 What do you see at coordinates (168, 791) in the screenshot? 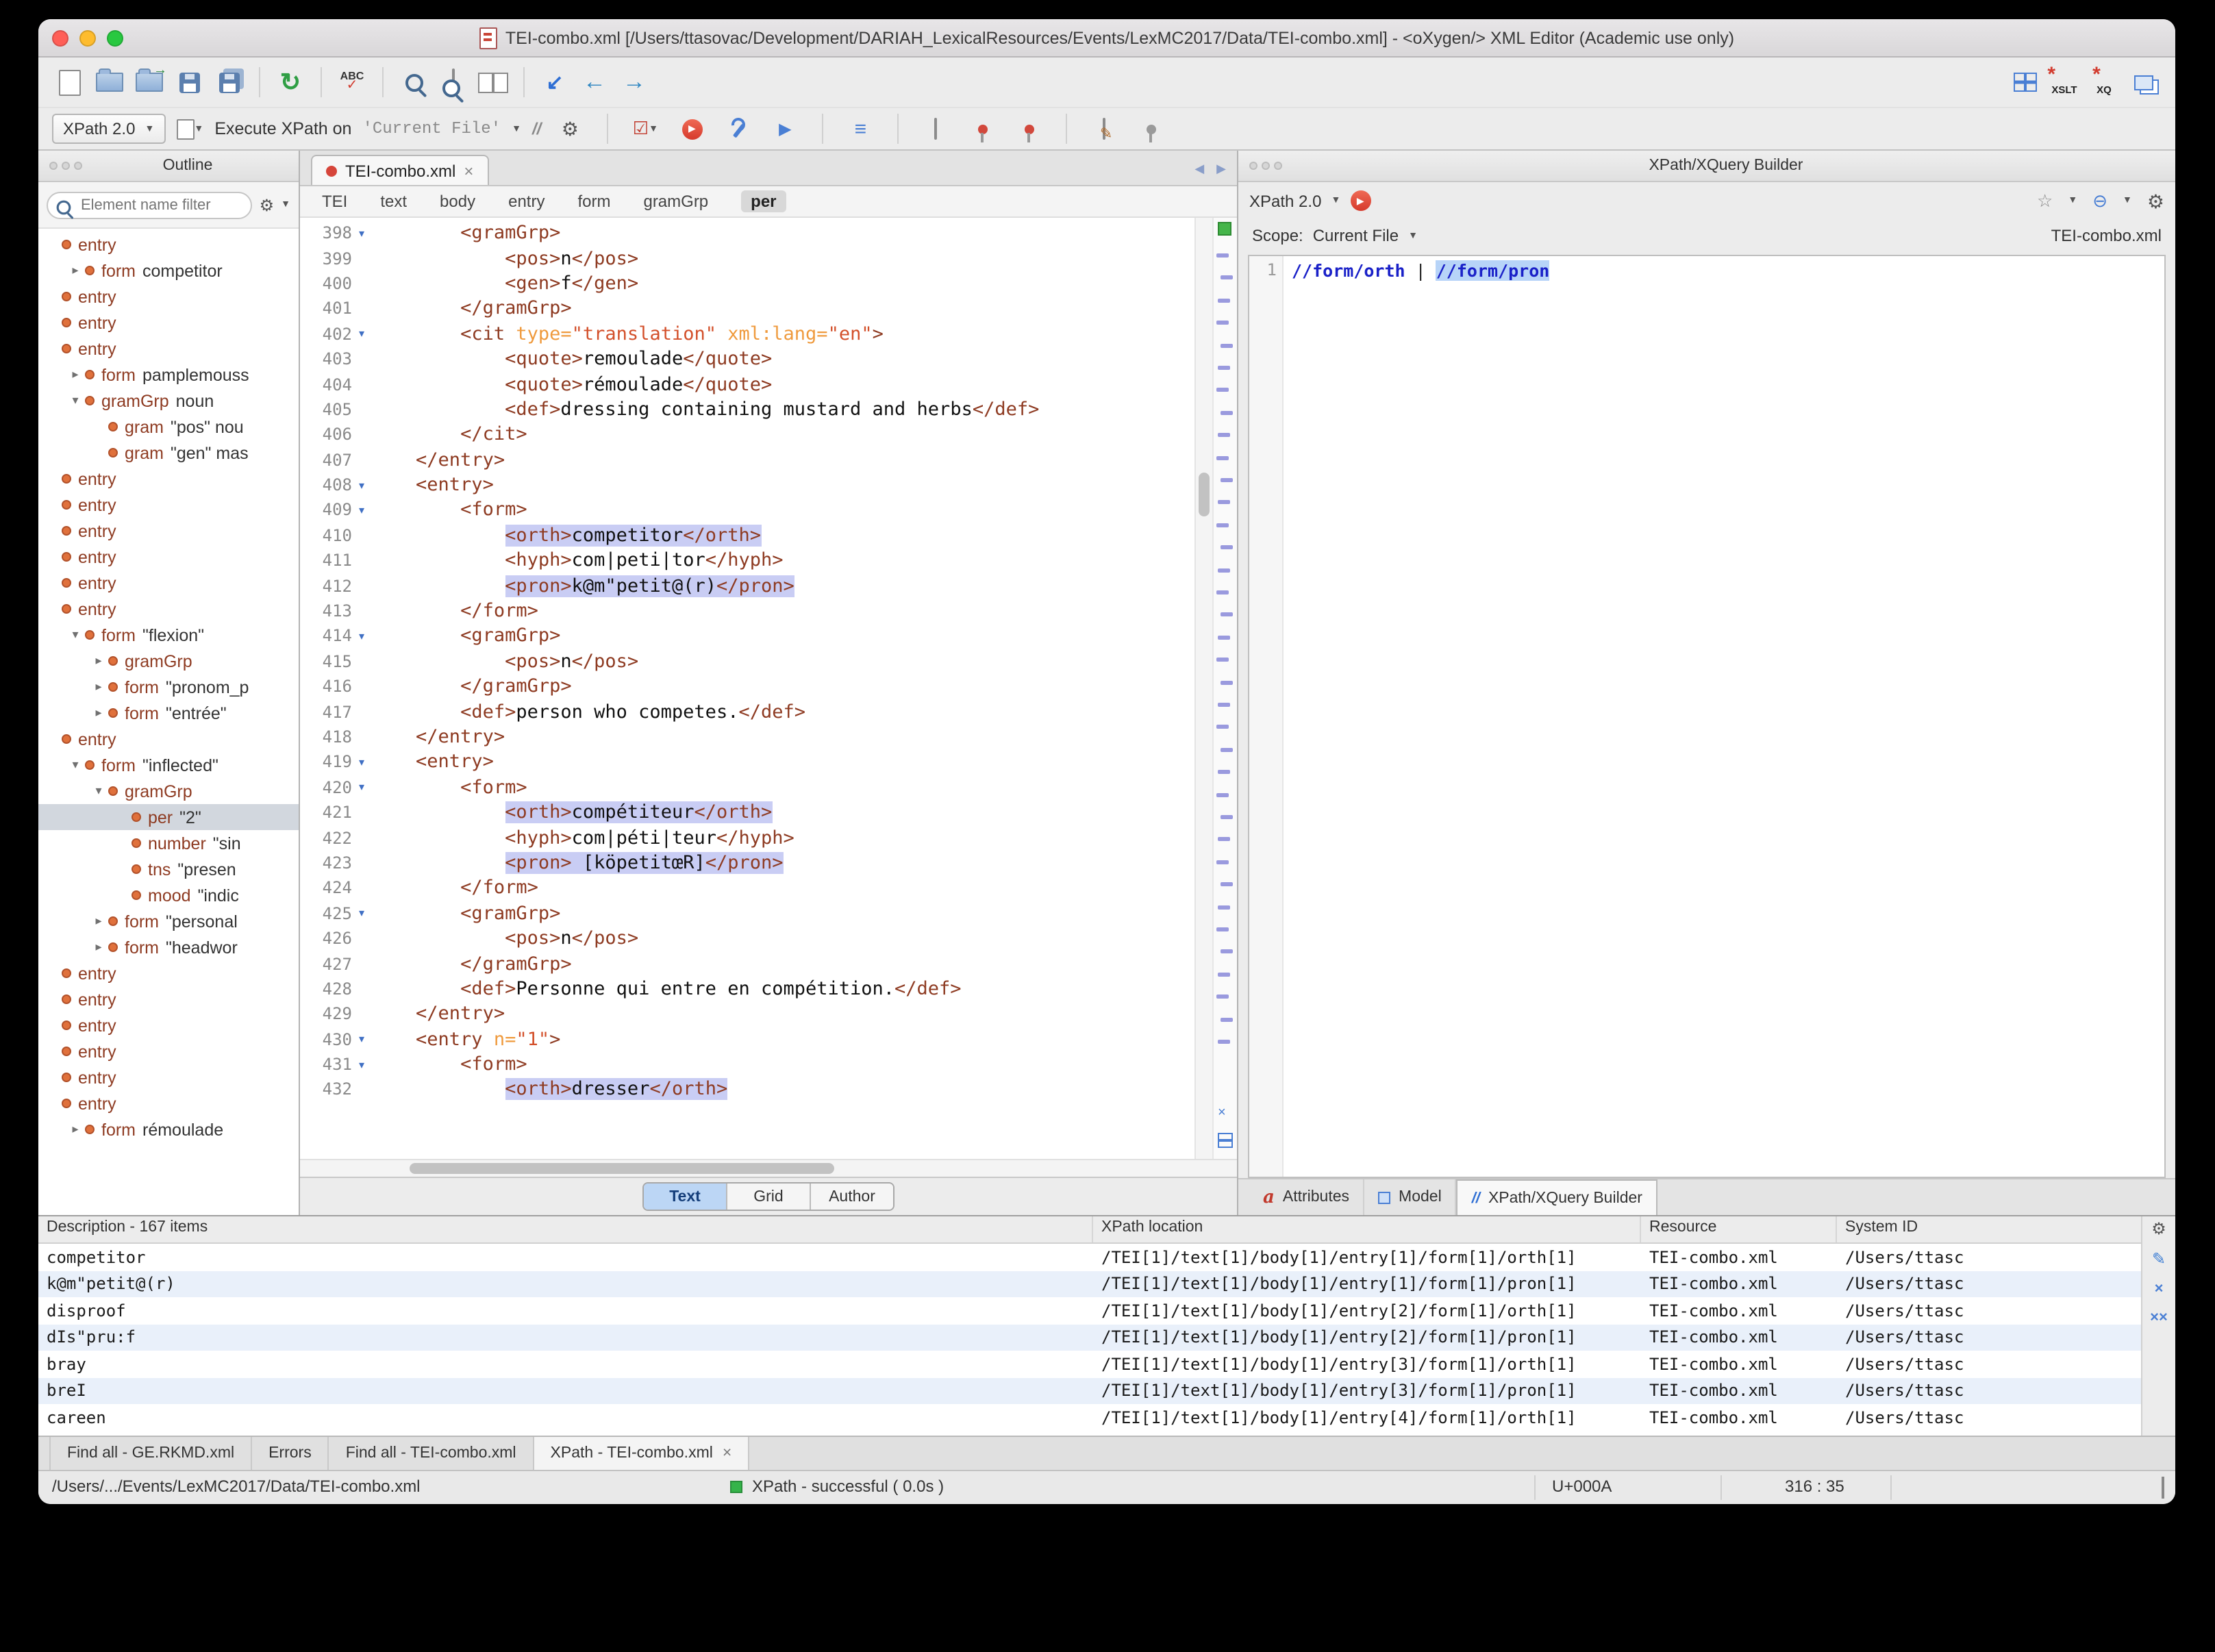
I see `outline-item-gramGrp: ▾ gramGrp` at bounding box center [168, 791].